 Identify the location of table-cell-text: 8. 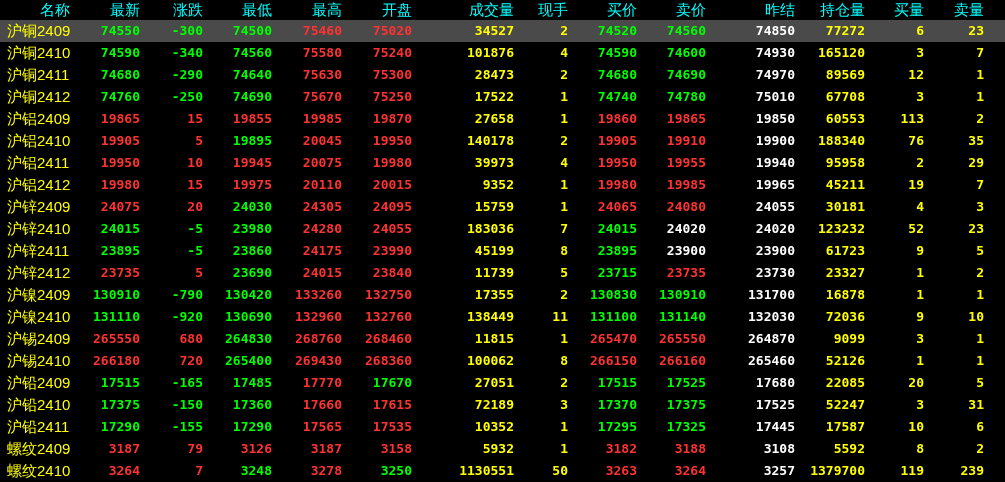
(919, 449).